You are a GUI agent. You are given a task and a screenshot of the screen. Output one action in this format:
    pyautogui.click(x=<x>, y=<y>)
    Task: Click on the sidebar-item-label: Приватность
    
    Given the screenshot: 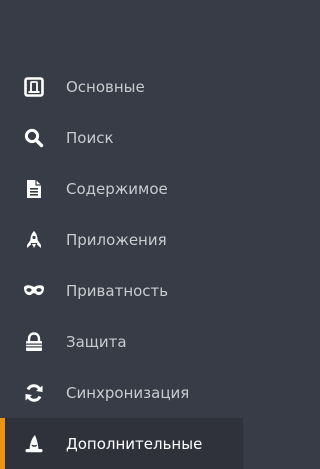 What is the action you would take?
    pyautogui.click(x=117, y=290)
    